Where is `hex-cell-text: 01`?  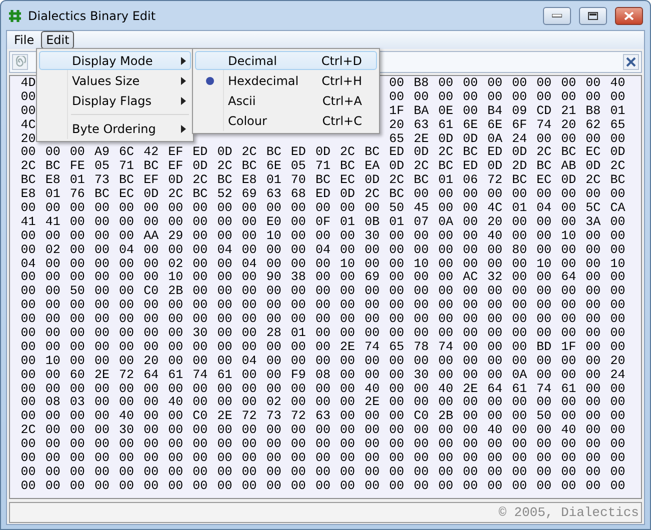
hex-cell-text: 01 is located at coordinates (519, 209).